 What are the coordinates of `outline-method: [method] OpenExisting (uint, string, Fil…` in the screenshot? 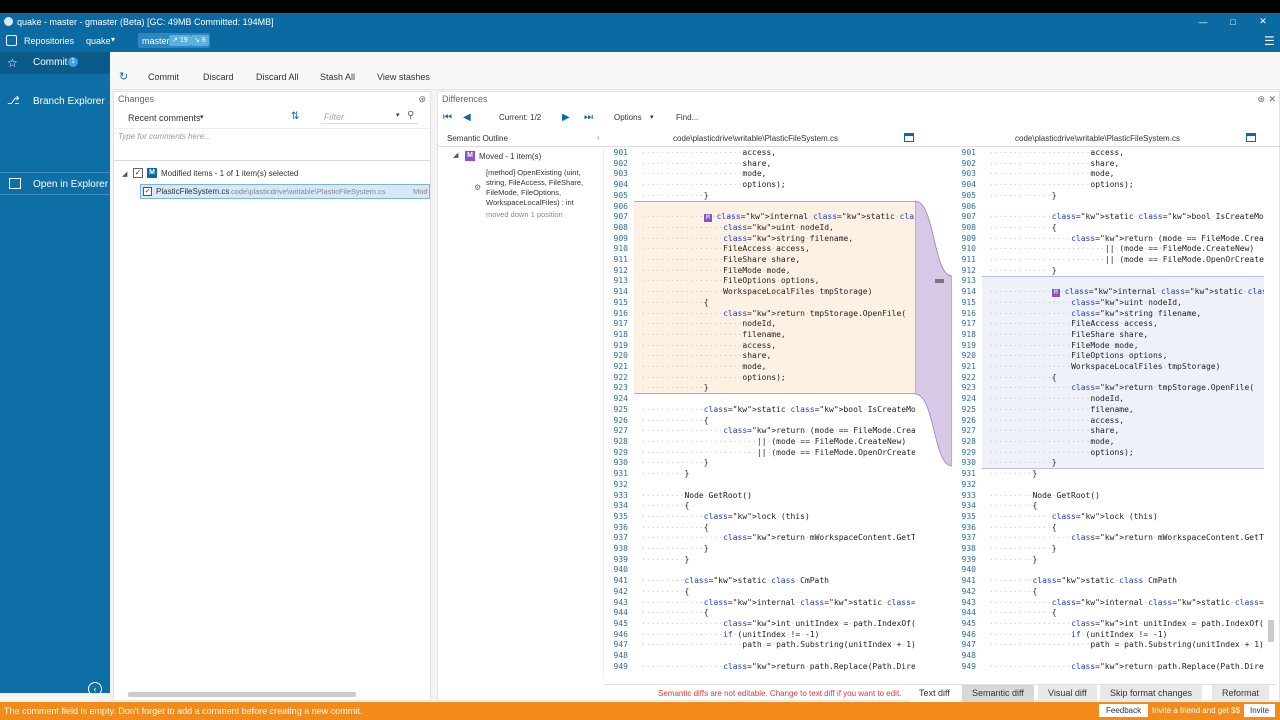 It's located at (541, 188).